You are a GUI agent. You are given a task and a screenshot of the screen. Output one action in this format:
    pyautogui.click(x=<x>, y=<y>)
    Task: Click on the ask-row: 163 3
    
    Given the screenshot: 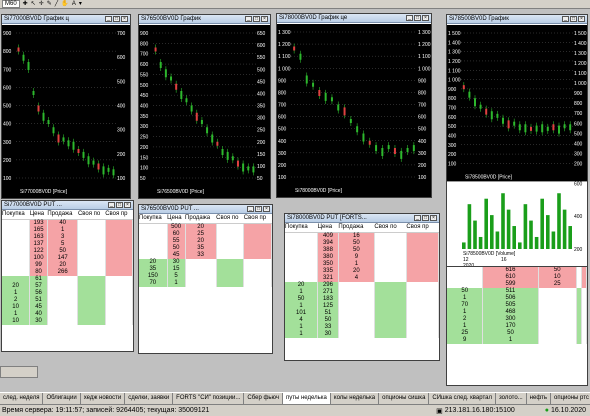 What is the action you would take?
    pyautogui.click(x=67, y=237)
    